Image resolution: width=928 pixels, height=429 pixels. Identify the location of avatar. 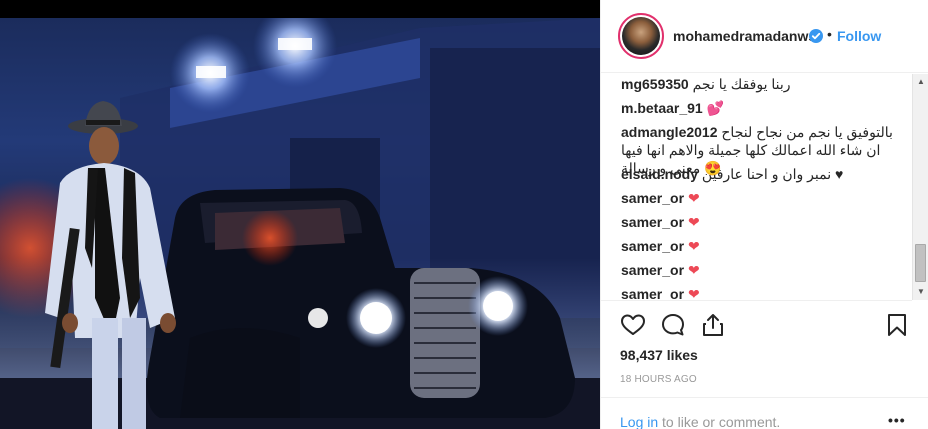
(641, 36).